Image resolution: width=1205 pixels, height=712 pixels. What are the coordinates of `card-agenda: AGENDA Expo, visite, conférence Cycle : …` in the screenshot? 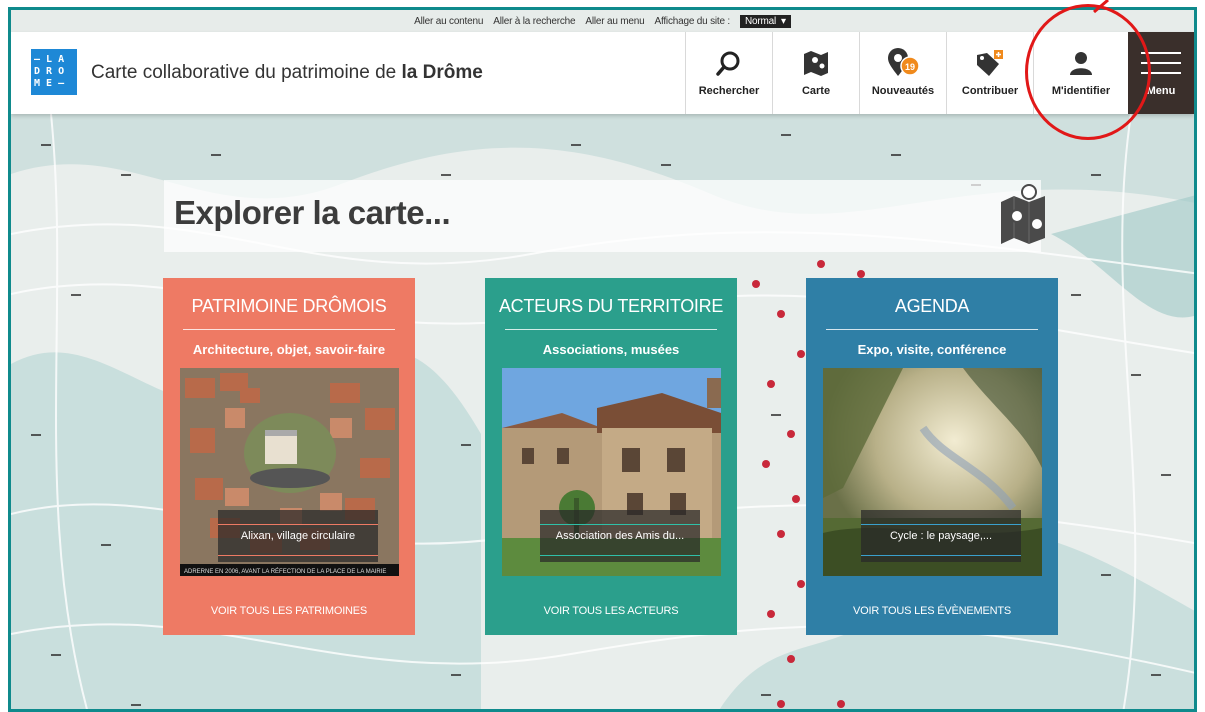 It's located at (932, 456).